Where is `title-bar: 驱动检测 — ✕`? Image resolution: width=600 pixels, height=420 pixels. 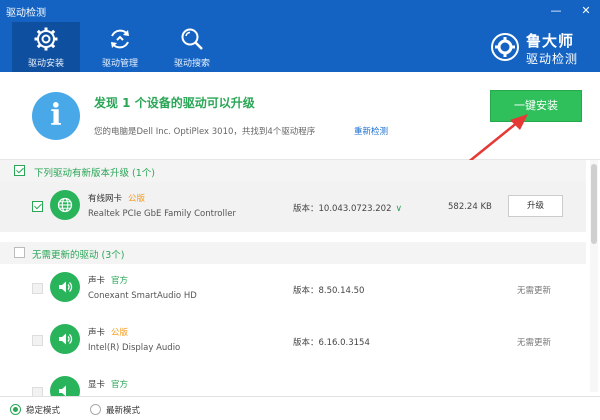 title-bar: 驱动检测 — ✕ is located at coordinates (300, 11).